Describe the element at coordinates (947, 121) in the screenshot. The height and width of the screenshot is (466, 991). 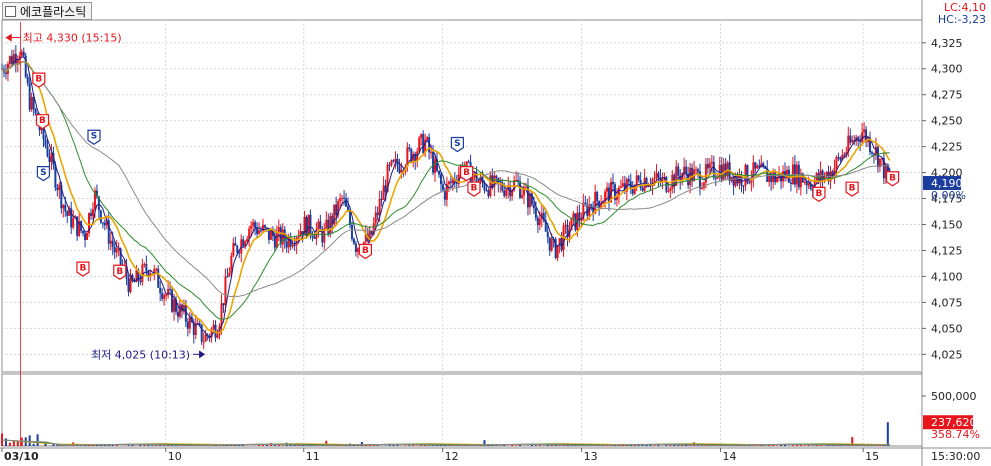
I see `price-tick-label: 4,250` at that location.